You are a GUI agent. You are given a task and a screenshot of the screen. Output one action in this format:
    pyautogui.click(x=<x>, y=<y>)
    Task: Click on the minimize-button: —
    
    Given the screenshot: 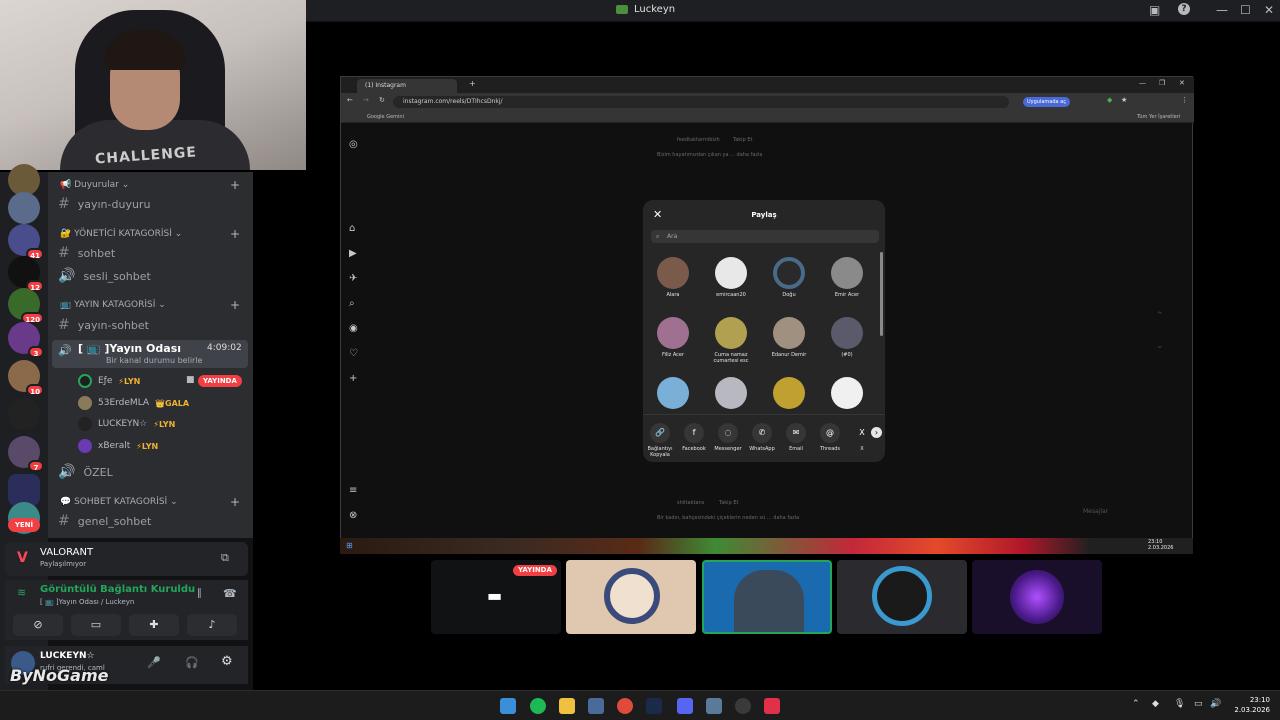 What is the action you would take?
    pyautogui.click(x=1222, y=10)
    